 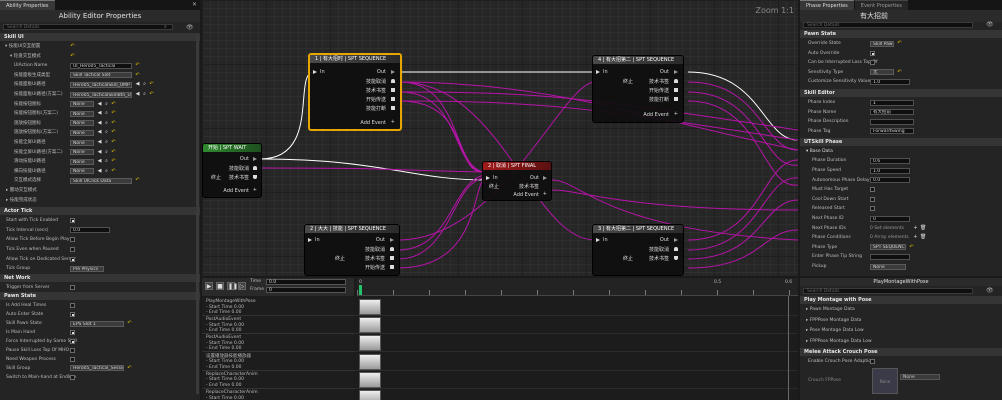 I want to click on section-skill-editor: Skill Editor, so click(x=901, y=93).